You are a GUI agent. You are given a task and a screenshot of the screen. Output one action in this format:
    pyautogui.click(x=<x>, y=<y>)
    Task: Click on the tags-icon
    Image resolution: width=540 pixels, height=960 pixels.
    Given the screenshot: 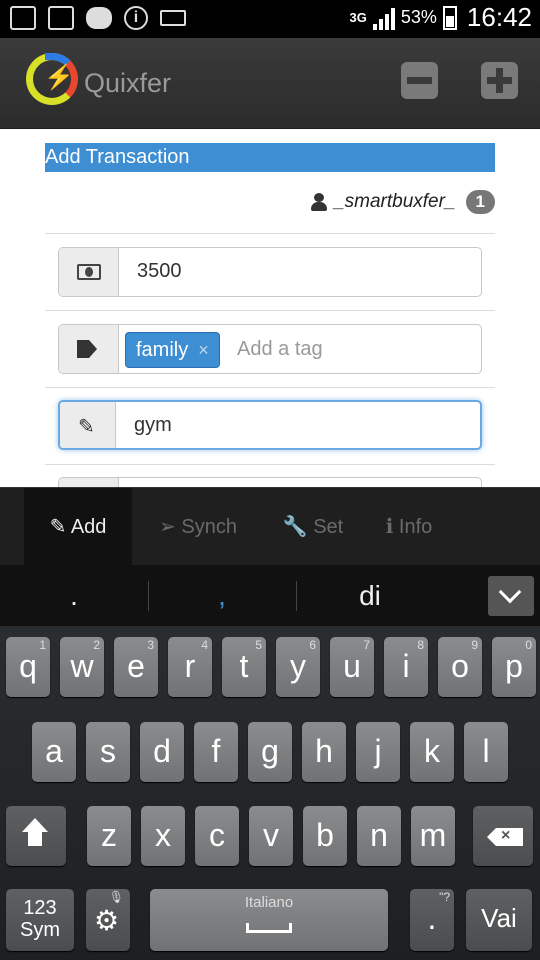 What is the action you would take?
    pyautogui.click(x=87, y=349)
    